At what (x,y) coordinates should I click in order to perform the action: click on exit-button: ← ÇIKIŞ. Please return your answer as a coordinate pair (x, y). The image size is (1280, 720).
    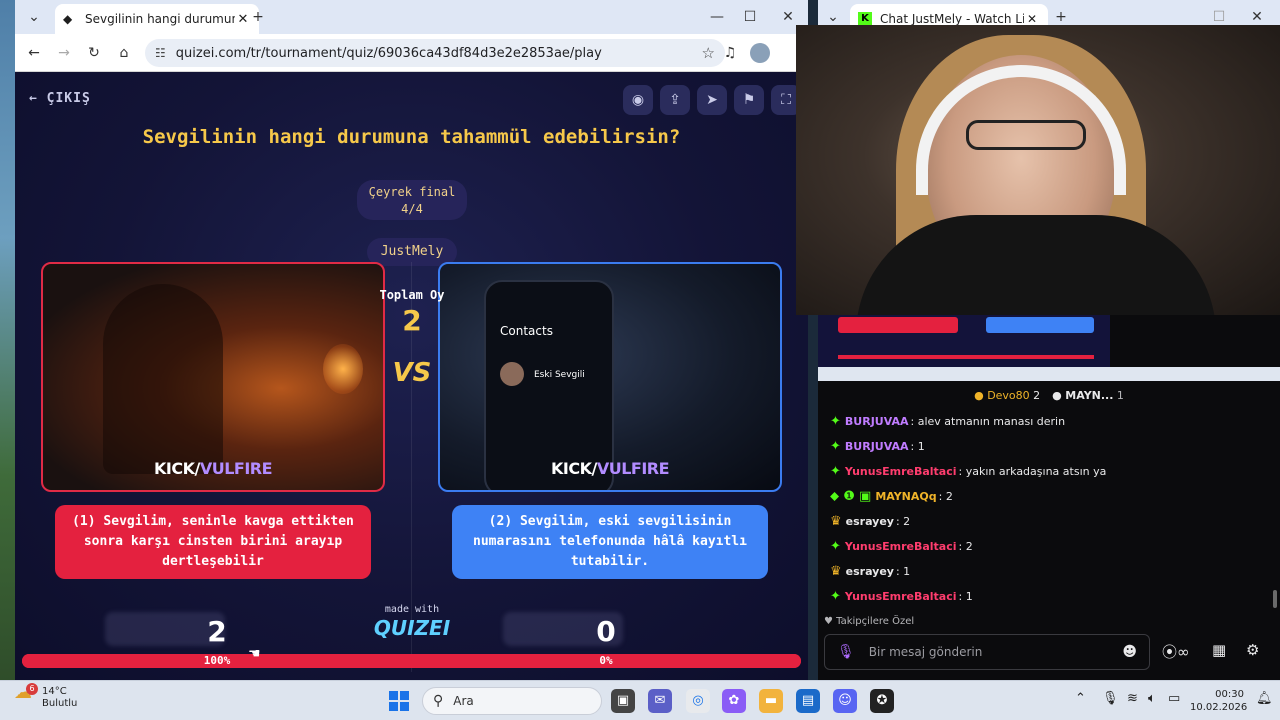
    Looking at the image, I should click on (60, 98).